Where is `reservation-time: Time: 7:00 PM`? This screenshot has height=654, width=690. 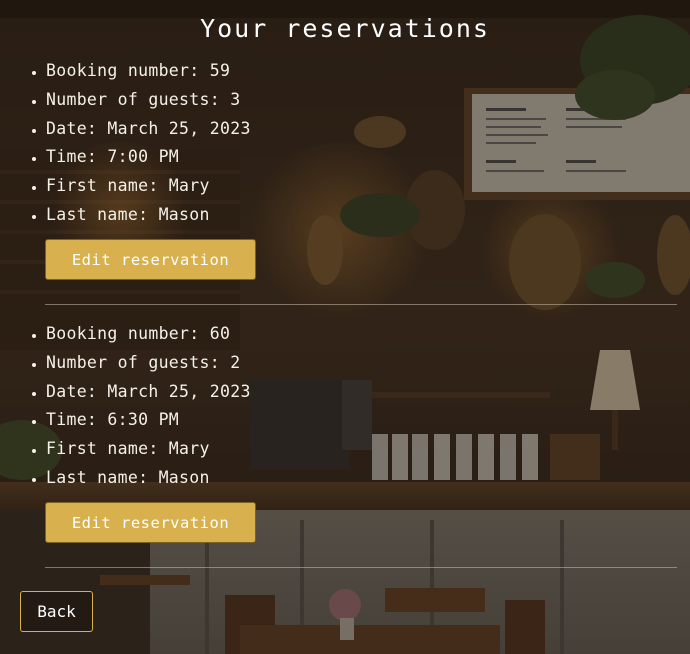
reservation-time: Time: 7:00 PM is located at coordinates (368, 157).